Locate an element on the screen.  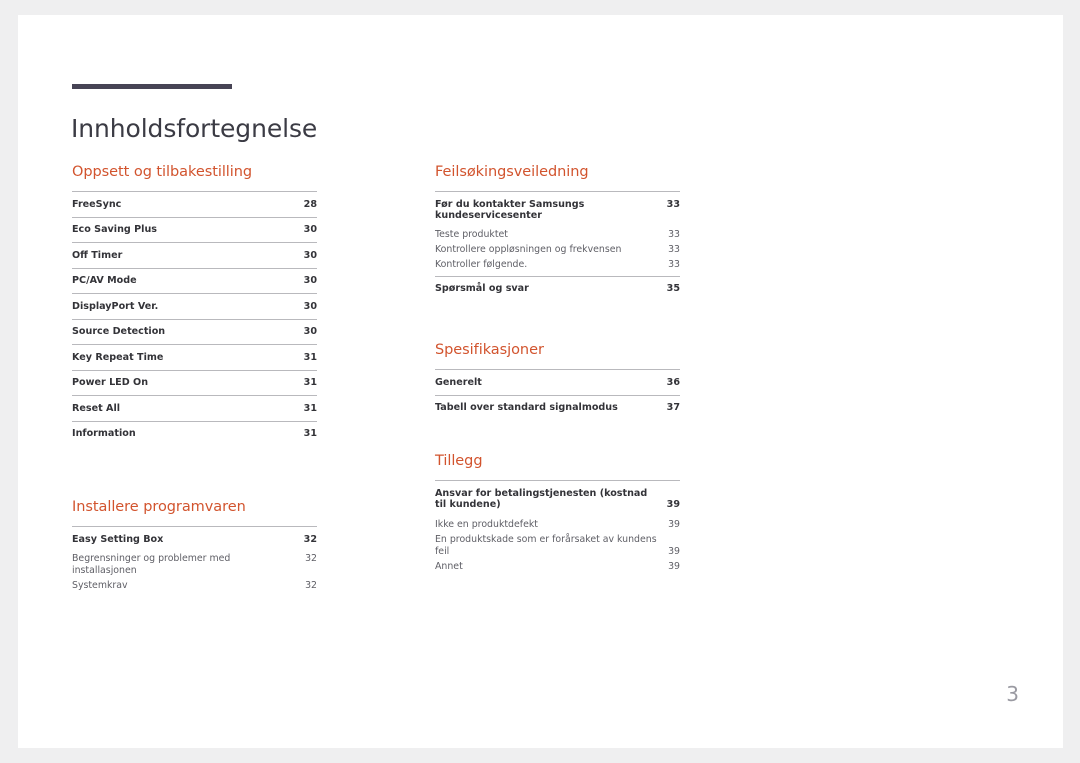
toc-entry-label: Information is located at coordinates (104, 433).